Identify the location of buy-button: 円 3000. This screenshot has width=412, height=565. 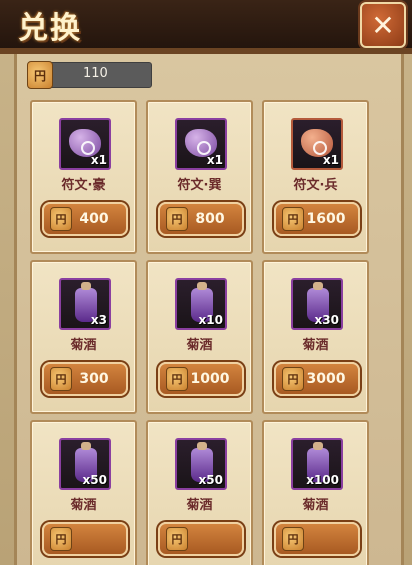
(317, 379).